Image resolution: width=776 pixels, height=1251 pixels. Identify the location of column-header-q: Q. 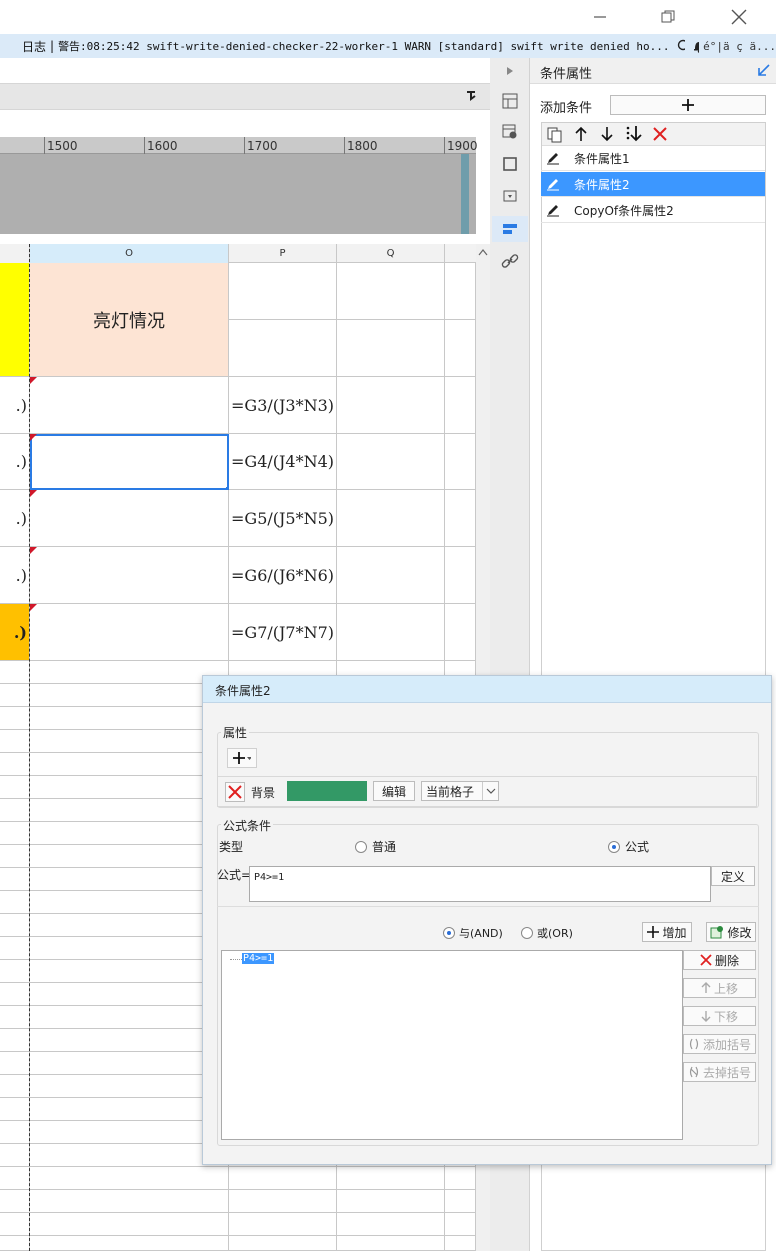
(391, 253).